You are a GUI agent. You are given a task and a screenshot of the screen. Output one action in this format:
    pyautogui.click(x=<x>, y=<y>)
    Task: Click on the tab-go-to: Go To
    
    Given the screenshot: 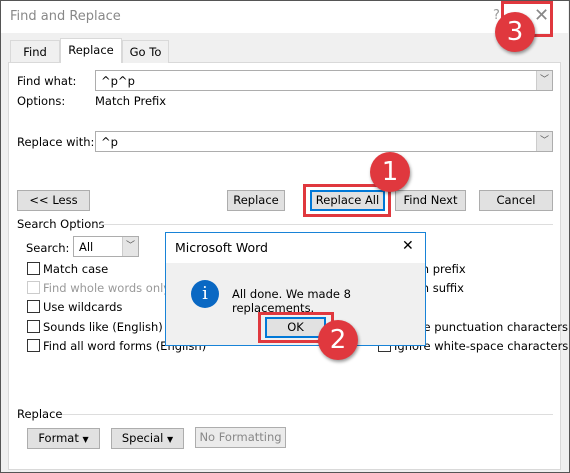 What is the action you would take?
    pyautogui.click(x=145, y=51)
    